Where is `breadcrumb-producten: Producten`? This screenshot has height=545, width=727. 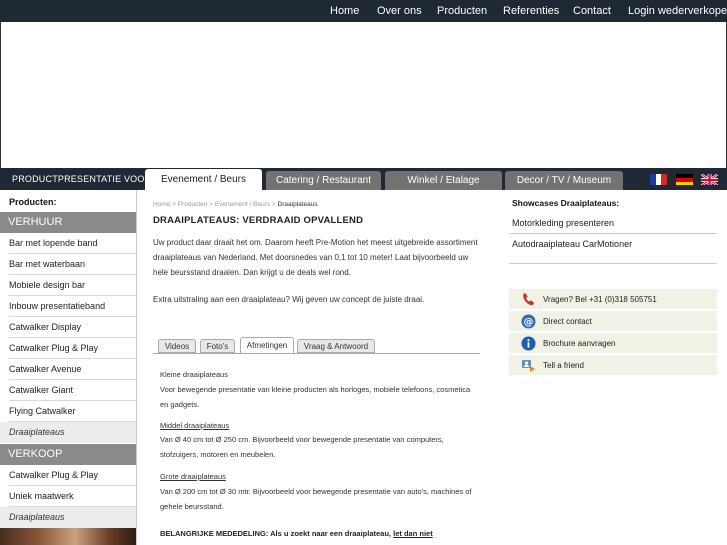 breadcrumb-producten: Producten is located at coordinates (193, 204).